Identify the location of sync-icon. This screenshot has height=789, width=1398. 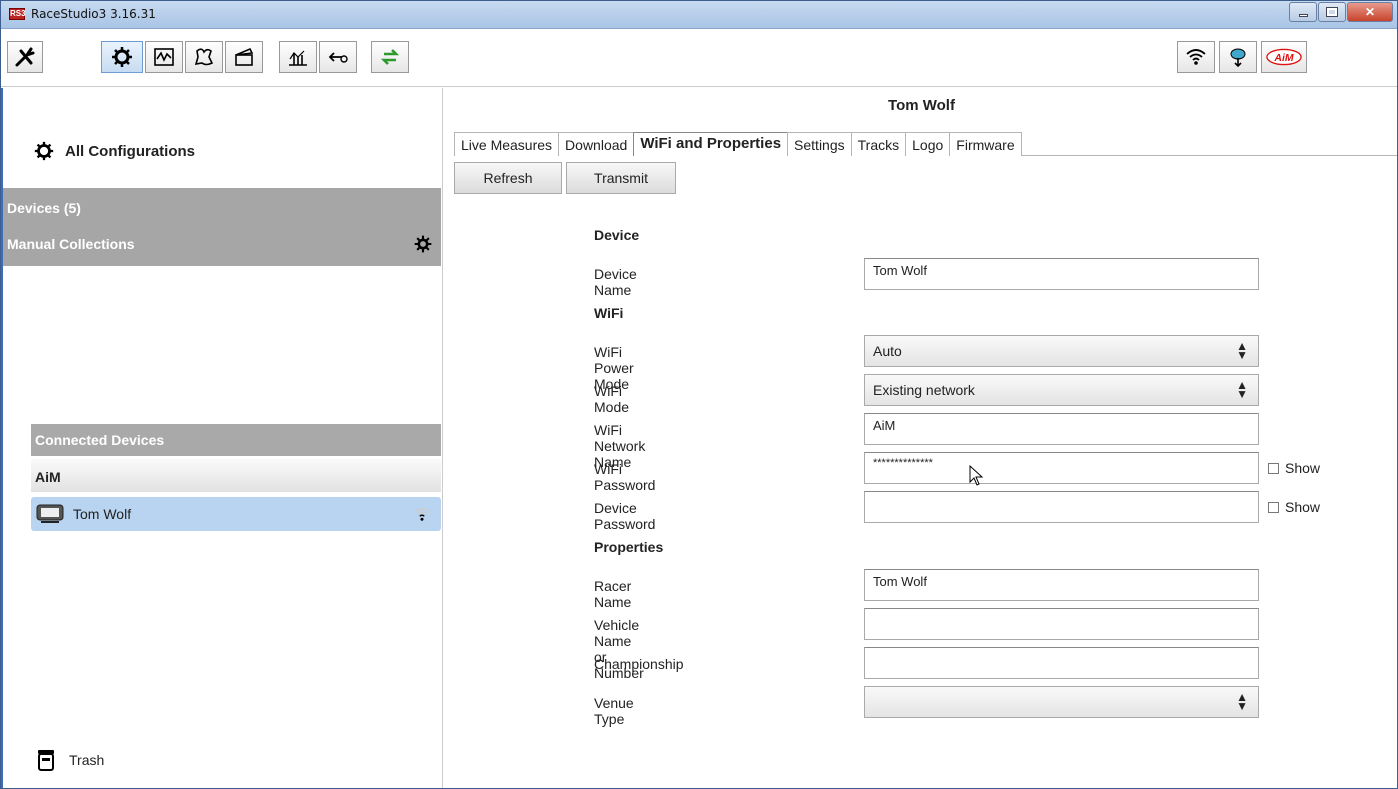
(390, 57).